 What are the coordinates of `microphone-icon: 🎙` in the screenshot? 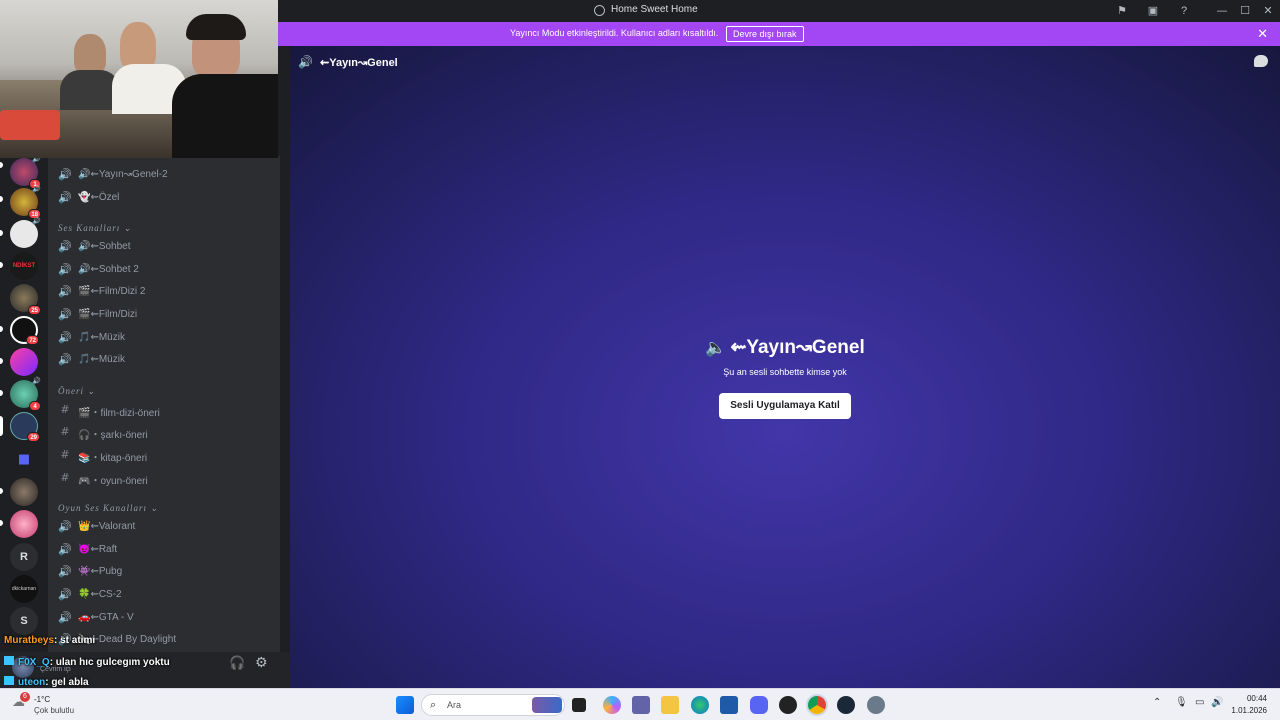 It's located at (1181, 702).